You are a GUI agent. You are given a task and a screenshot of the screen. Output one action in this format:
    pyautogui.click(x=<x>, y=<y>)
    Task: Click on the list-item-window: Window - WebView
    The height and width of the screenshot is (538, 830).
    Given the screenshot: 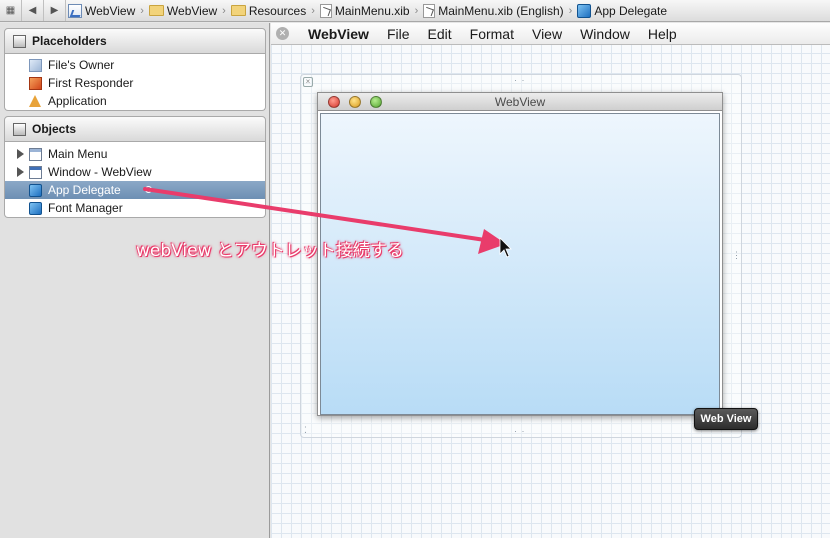 What is the action you would take?
    pyautogui.click(x=135, y=172)
    